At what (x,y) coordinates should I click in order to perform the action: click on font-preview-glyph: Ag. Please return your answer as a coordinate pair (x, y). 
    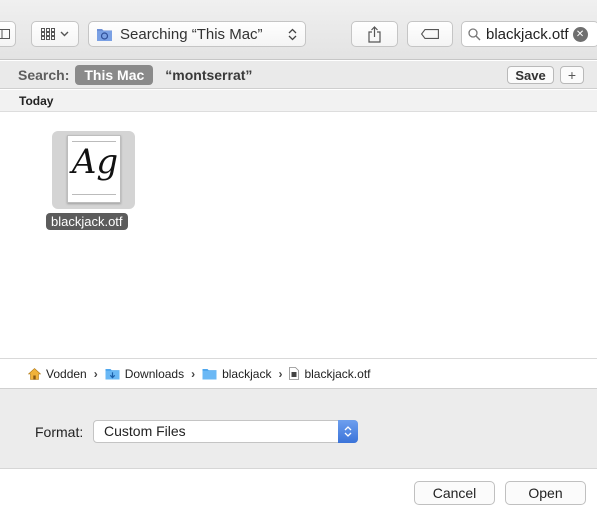
    Looking at the image, I should click on (95, 162).